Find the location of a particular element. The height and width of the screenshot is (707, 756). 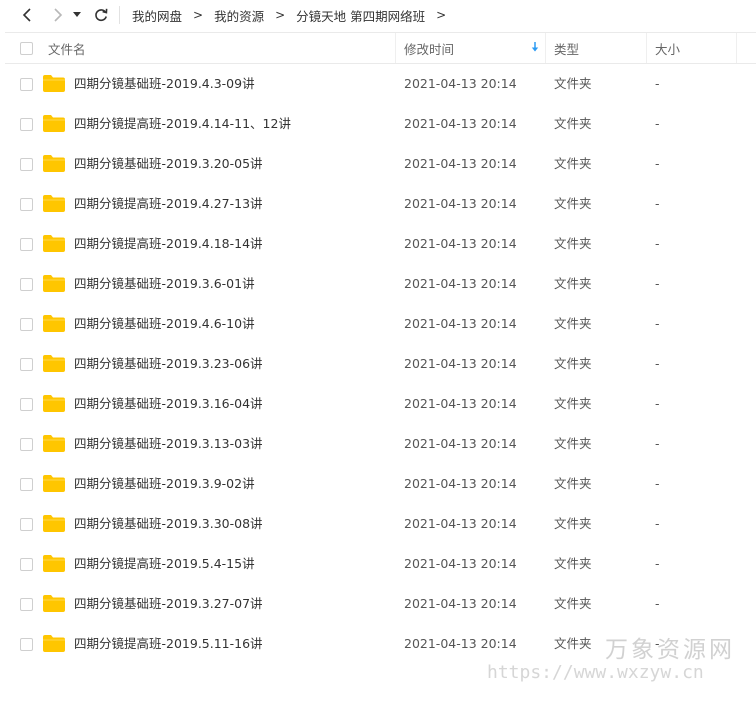

select-all-checkbox is located at coordinates (26, 48).